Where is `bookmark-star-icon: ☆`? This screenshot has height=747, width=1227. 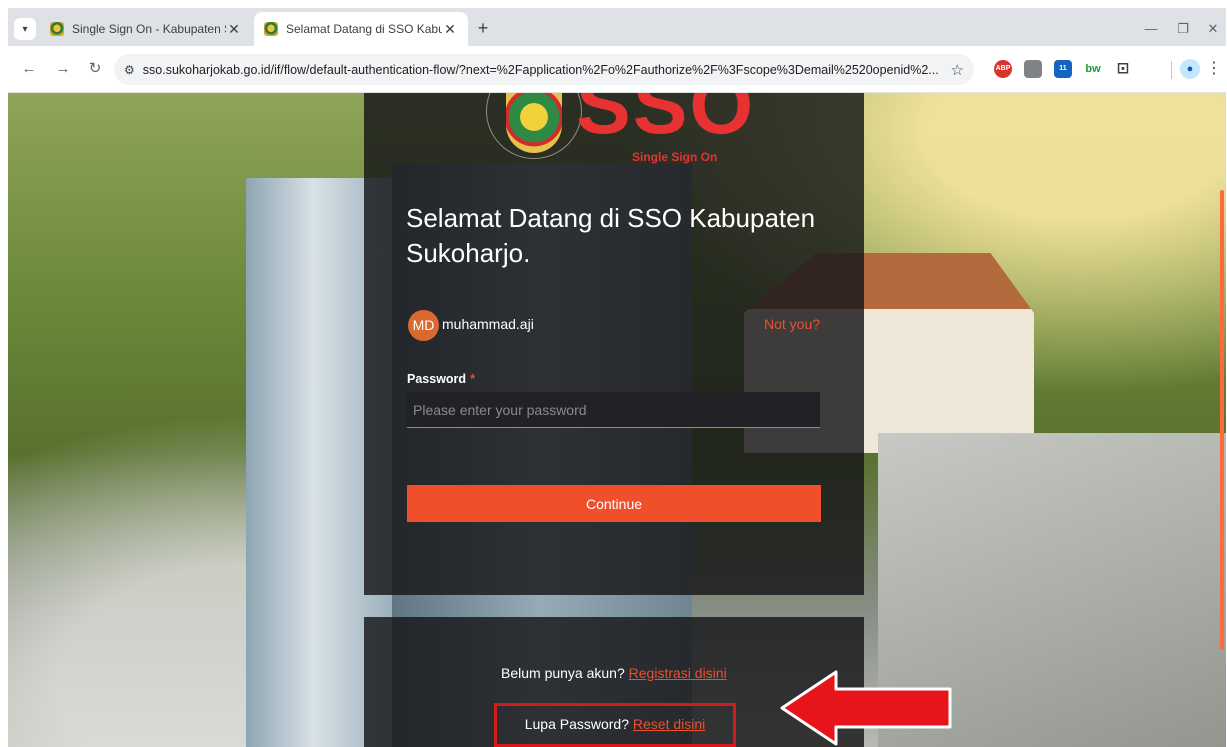 bookmark-star-icon: ☆ is located at coordinates (957, 70).